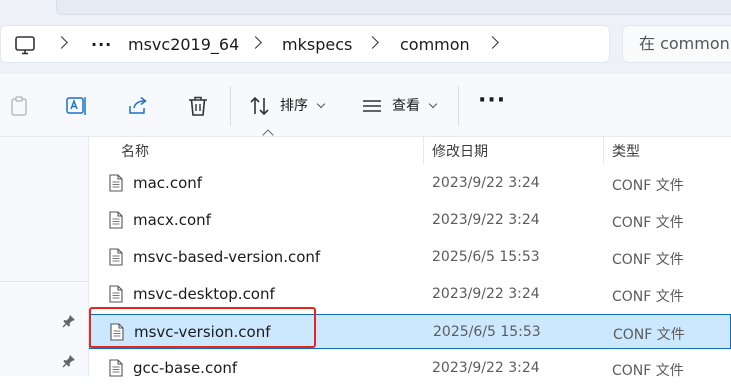 This screenshot has height=386, width=731. I want to click on file-row: msvc-desktop.conf 2023/9/22 3:24 CONF 文件, so click(410, 294).